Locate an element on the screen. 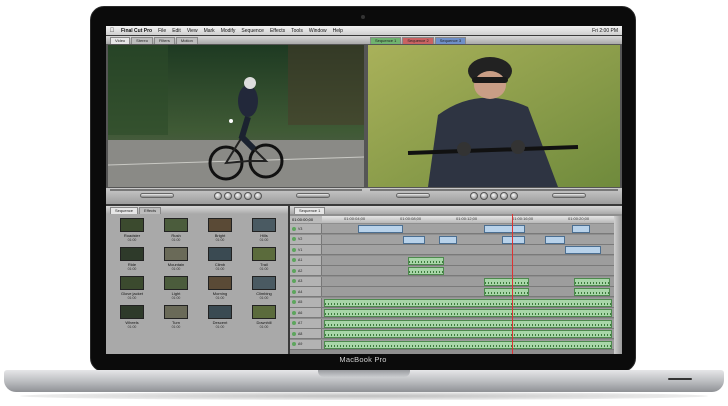  canvas-rewind-button is located at coordinates (484, 196).